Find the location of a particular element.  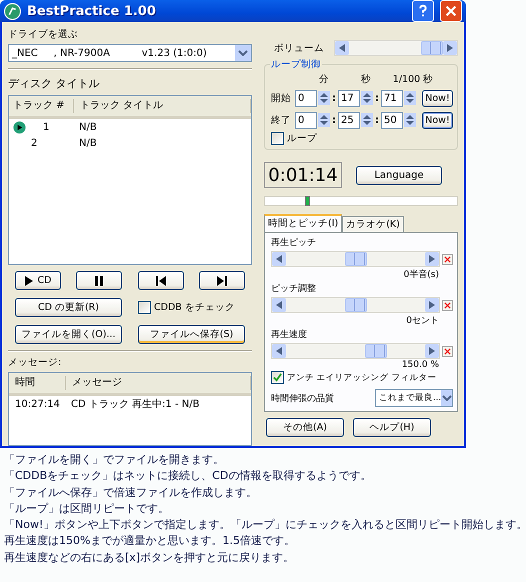

next-track-button is located at coordinates (221, 280).